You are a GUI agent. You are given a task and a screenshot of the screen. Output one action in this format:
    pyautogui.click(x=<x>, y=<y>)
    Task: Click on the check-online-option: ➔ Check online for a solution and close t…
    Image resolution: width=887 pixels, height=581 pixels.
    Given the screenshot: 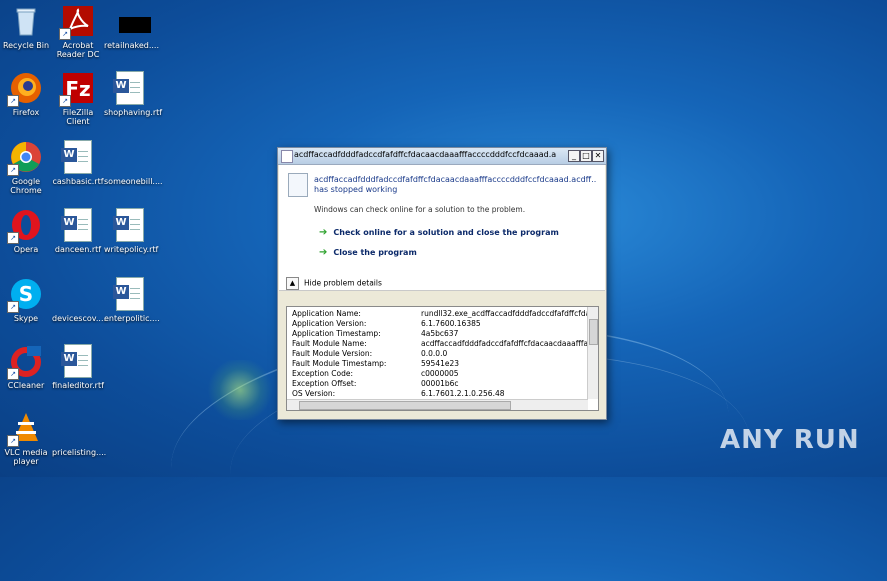 What is the action you would take?
    pyautogui.click(x=439, y=232)
    